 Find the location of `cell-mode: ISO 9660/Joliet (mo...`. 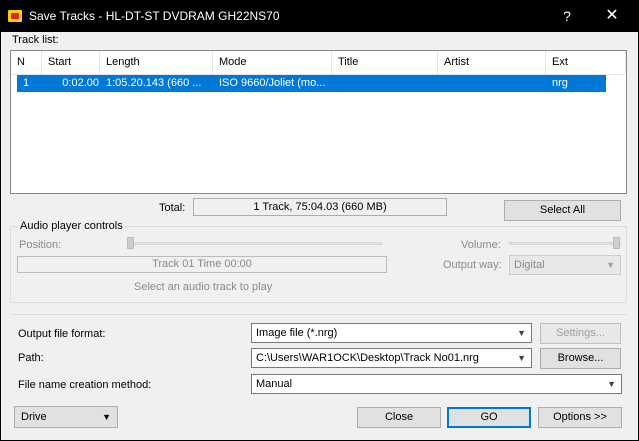

cell-mode: ISO 9660/Joliet (mo... is located at coordinates (272, 83).